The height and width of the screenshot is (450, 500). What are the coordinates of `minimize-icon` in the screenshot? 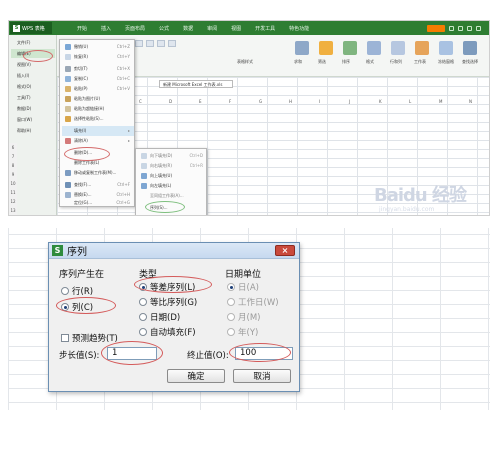 It's located at (469, 28).